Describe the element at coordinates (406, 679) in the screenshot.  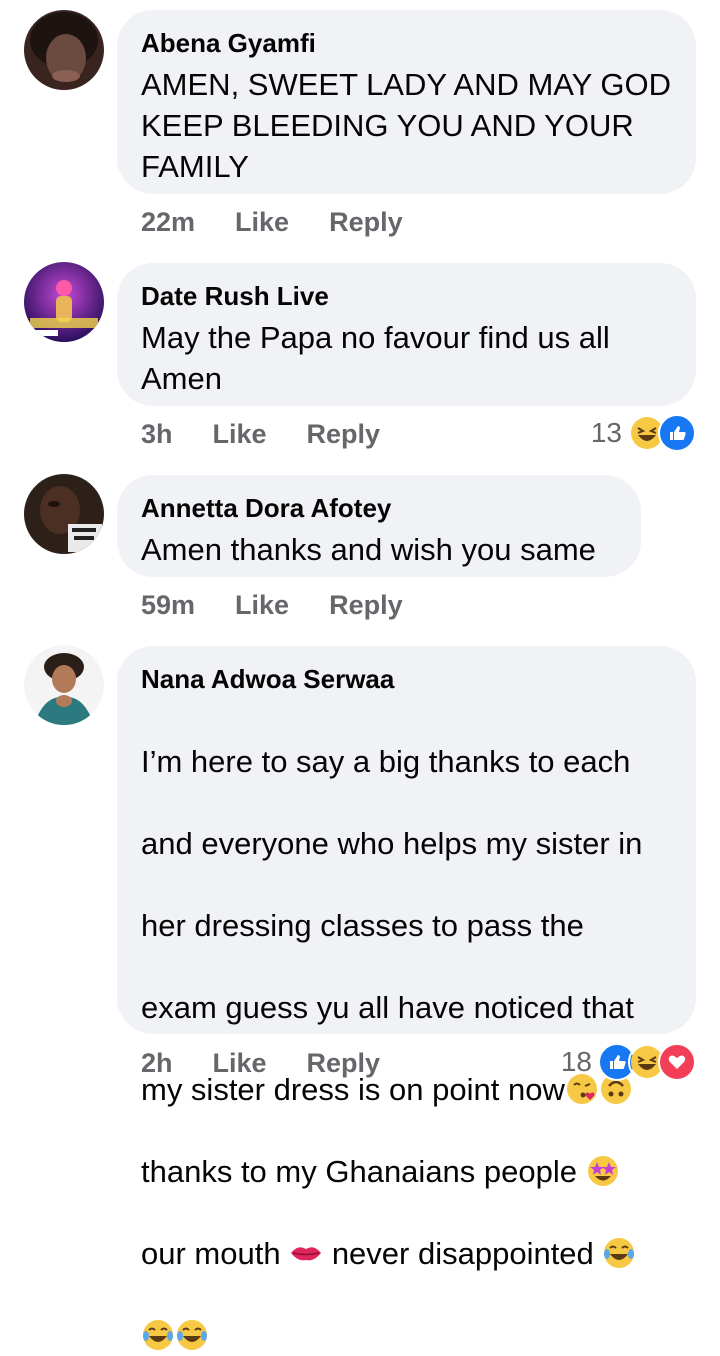
I see `commenter-name: Nana Adwoa Serwaa` at that location.